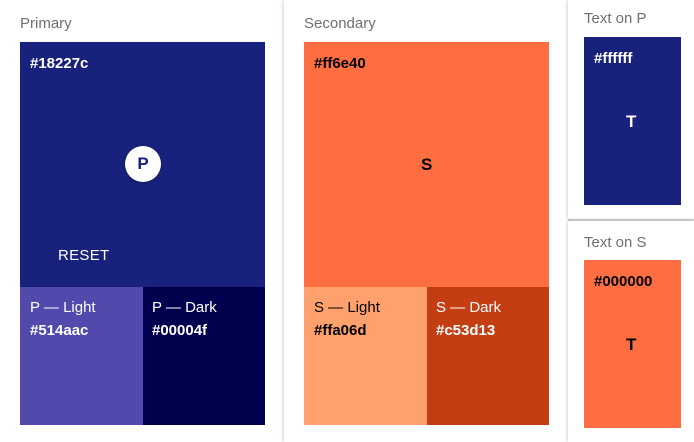 The image size is (694, 442). What do you see at coordinates (615, 242) in the screenshot?
I see `text-on-secondary-title: Text on S` at bounding box center [615, 242].